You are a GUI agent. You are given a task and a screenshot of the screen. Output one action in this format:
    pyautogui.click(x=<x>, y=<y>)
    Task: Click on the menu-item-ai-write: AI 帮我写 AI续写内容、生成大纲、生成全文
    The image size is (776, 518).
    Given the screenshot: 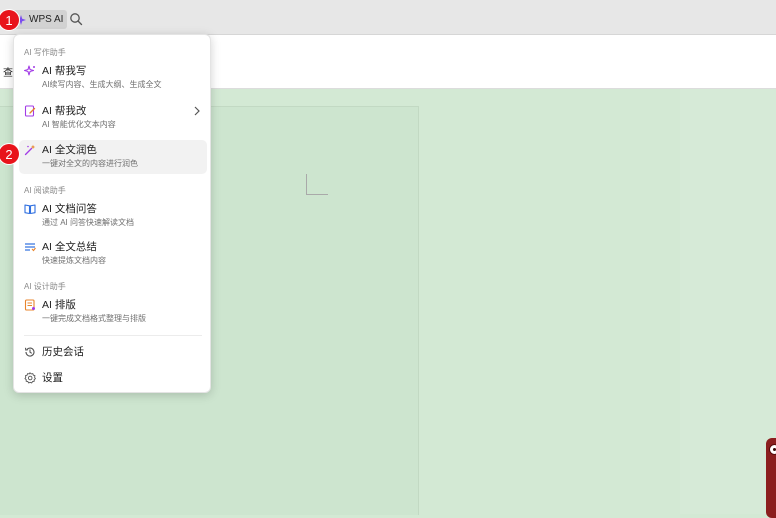 What is the action you would take?
    pyautogui.click(x=113, y=78)
    